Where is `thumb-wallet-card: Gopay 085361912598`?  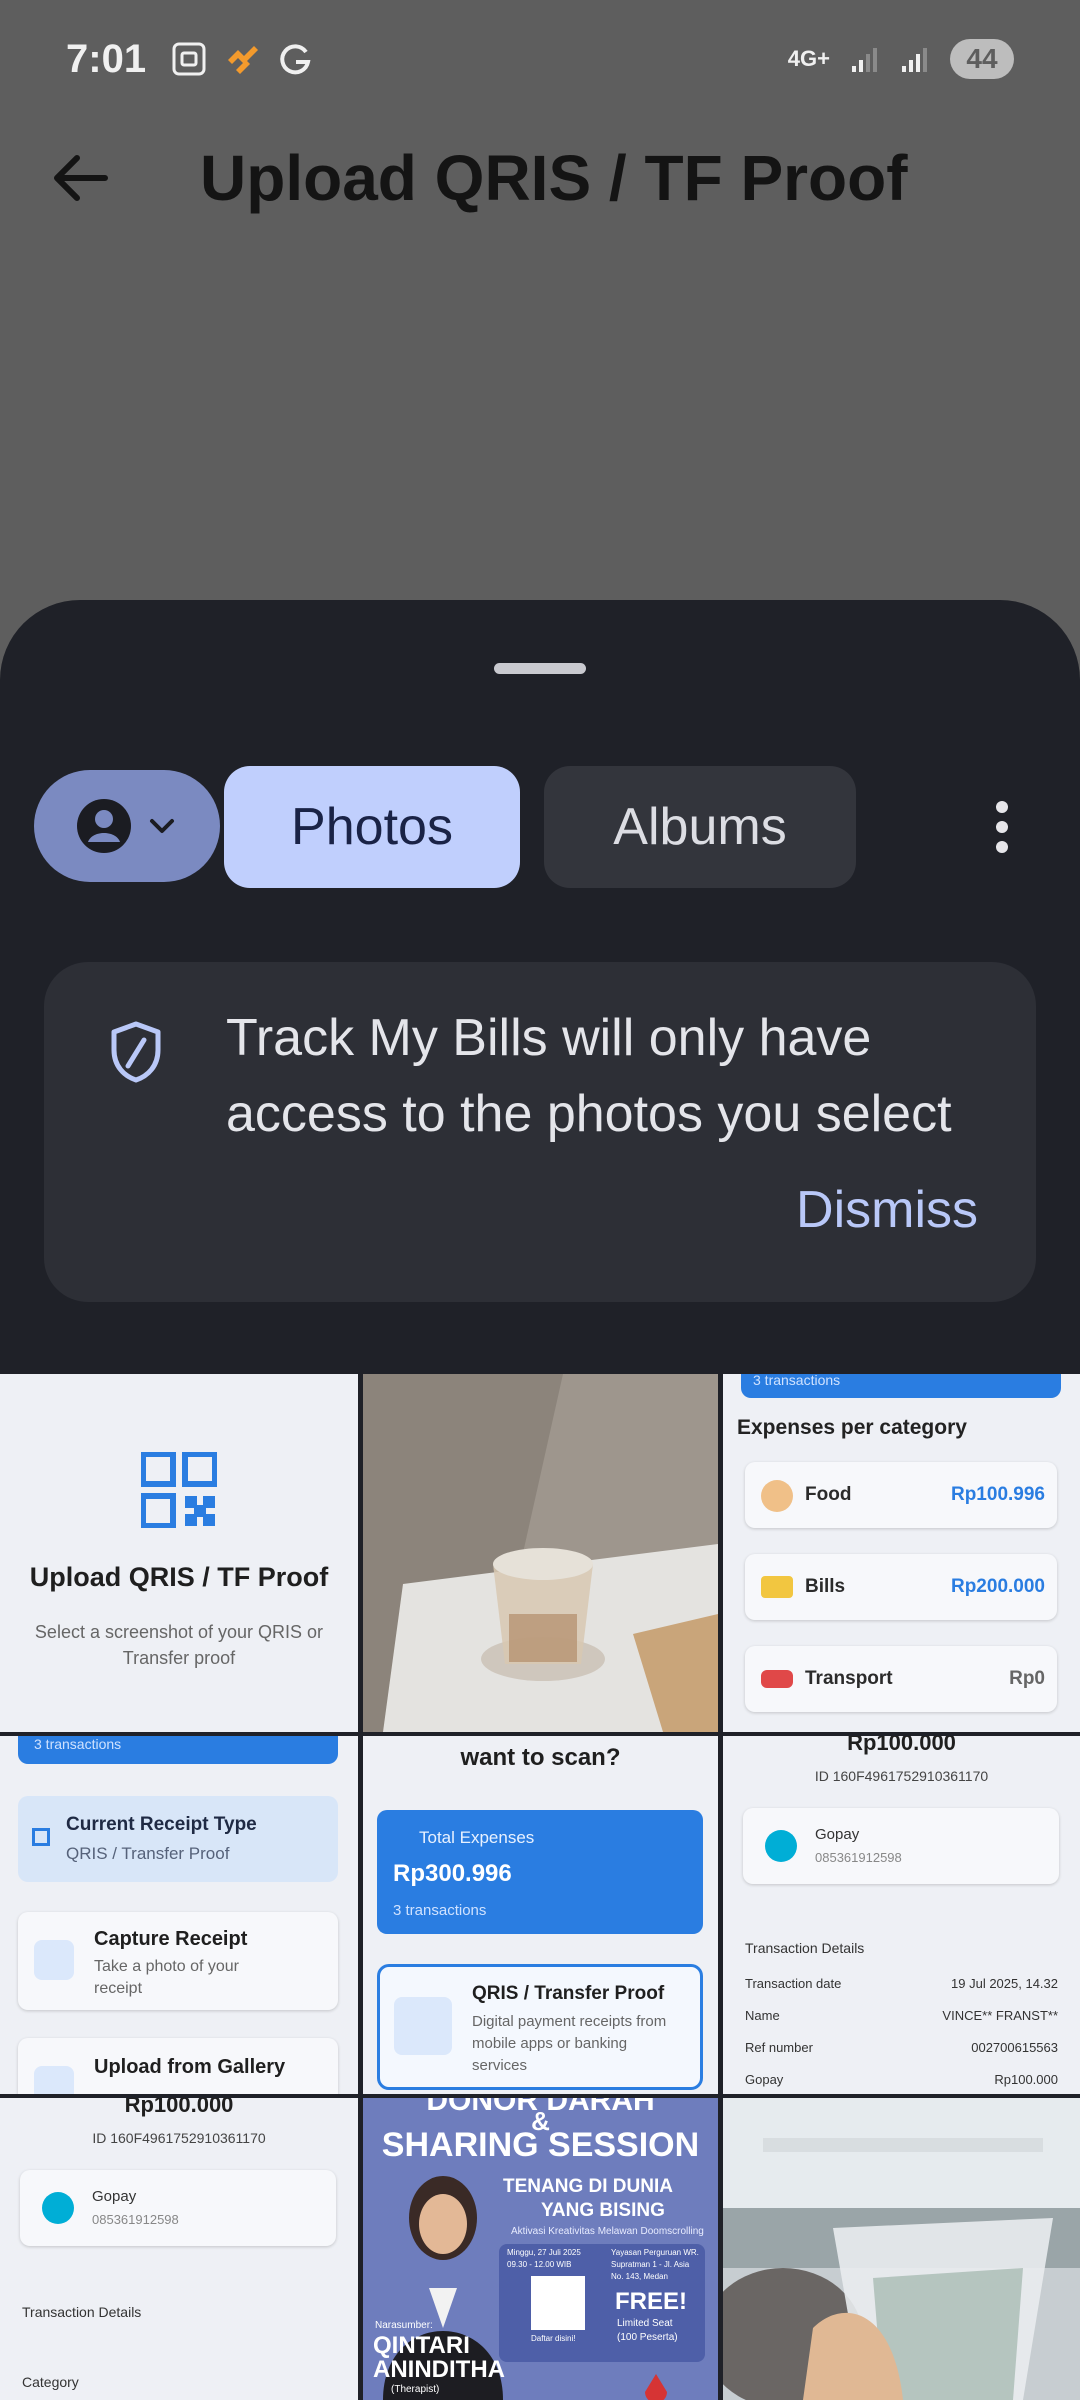 thumb-wallet-card: Gopay 085361912598 is located at coordinates (178, 2208).